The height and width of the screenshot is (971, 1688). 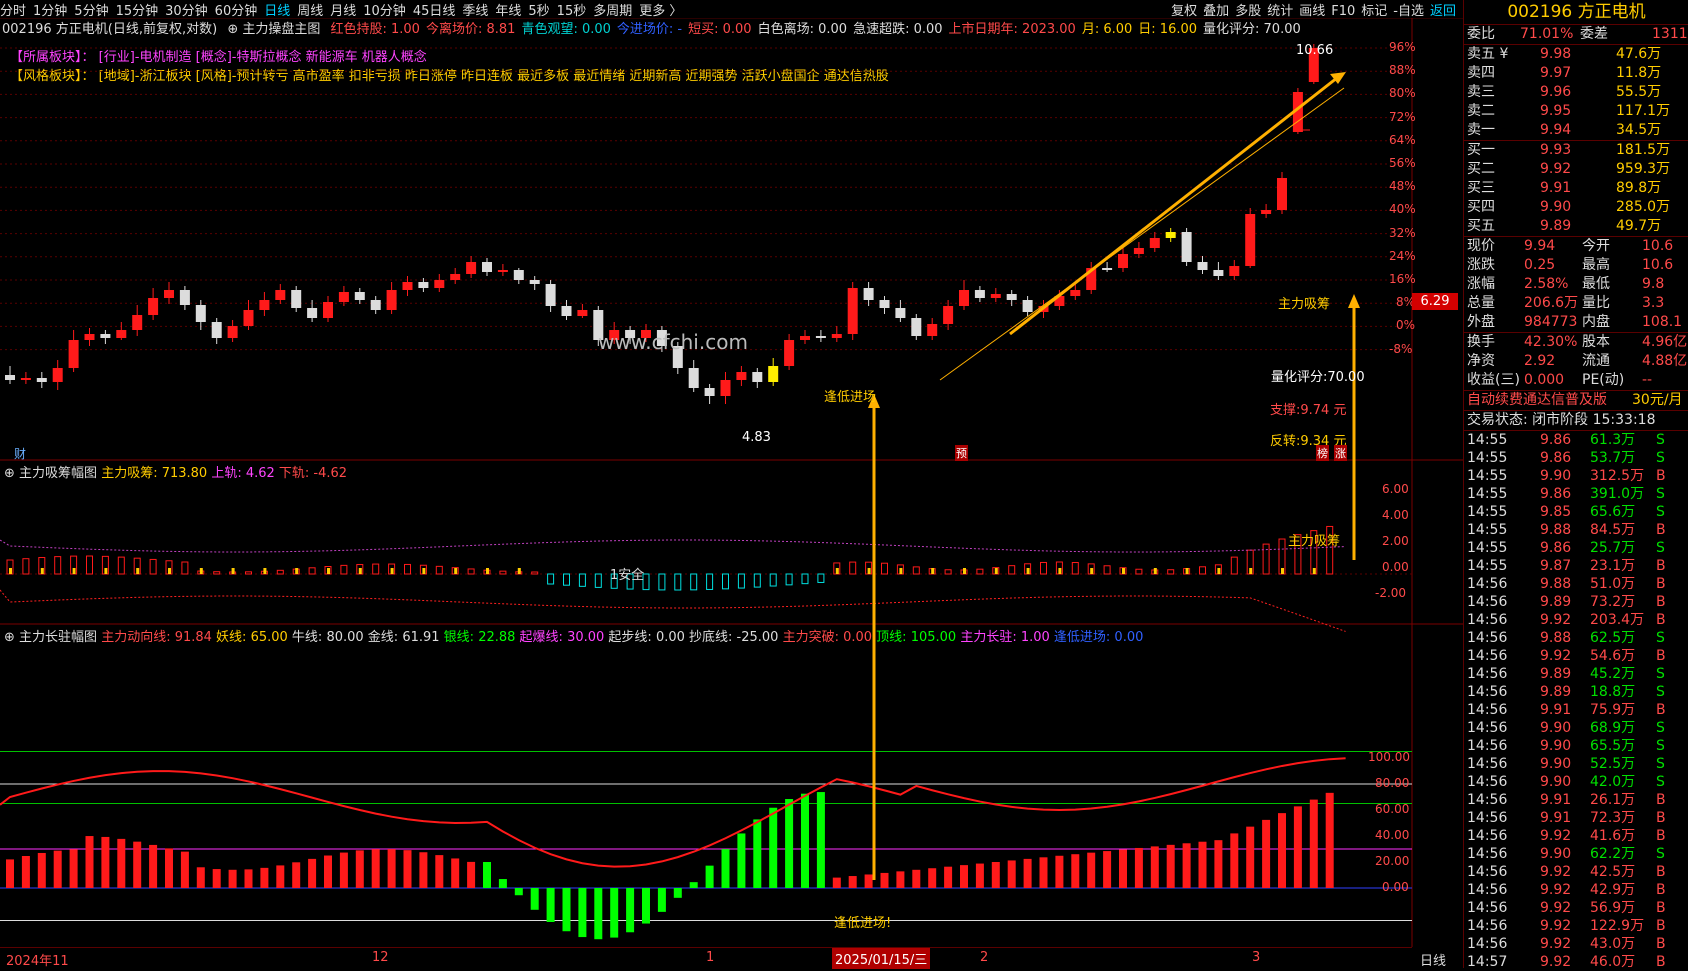 I want to click on tick-volume: 62.5万, so click(x=1613, y=638).